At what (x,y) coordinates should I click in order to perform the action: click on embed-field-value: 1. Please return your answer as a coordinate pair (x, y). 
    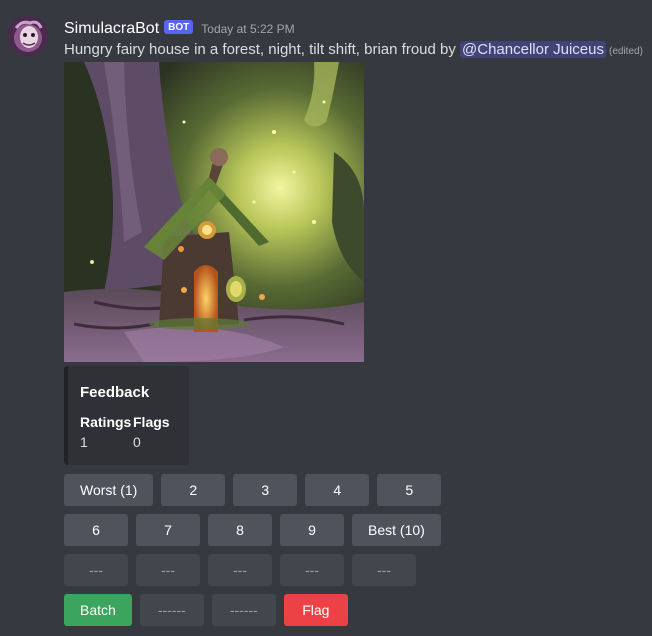
    Looking at the image, I should click on (84, 442).